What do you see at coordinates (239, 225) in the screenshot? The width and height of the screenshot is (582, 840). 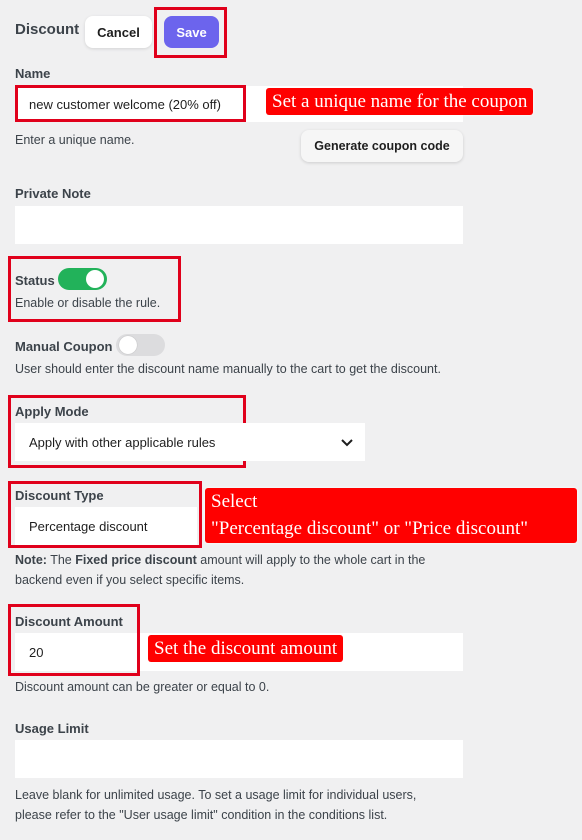 I see `private-note-input` at bounding box center [239, 225].